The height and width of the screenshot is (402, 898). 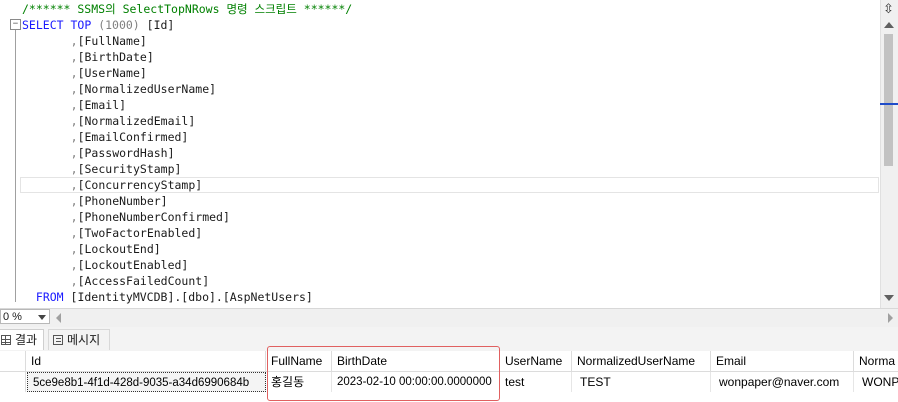 What do you see at coordinates (440, 89) in the screenshot?
I see `code-line: ,[NormalizedUserName]` at bounding box center [440, 89].